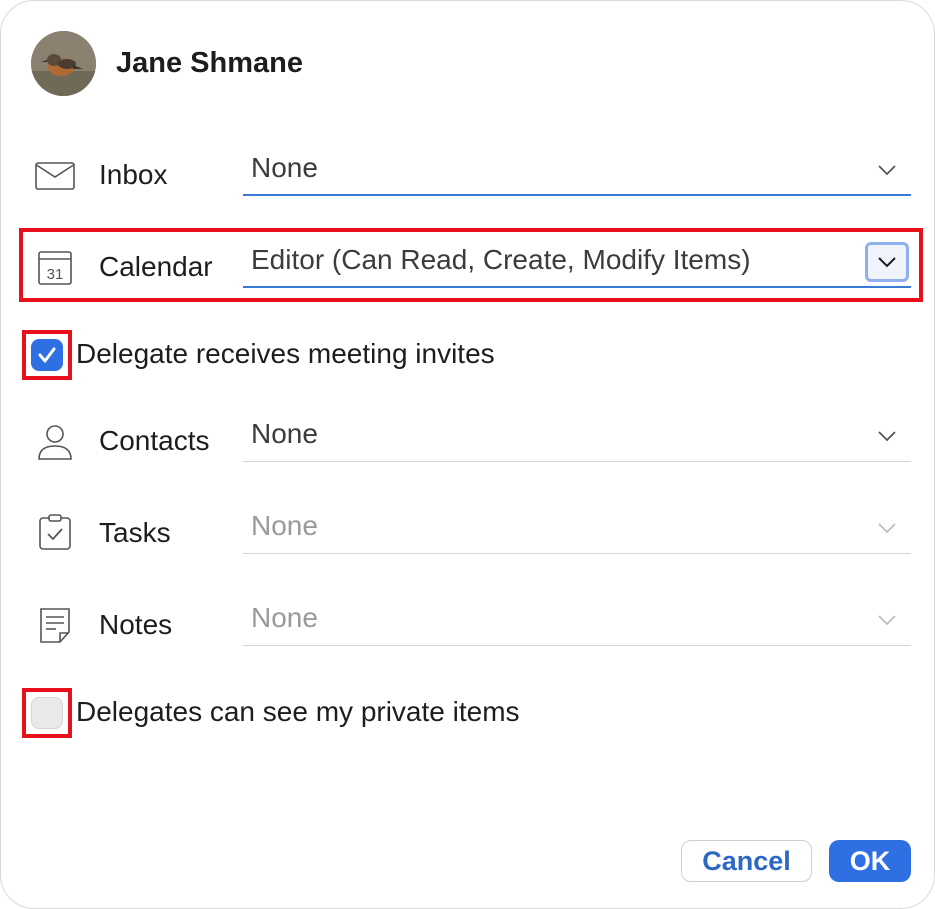 This screenshot has width=935, height=909. What do you see at coordinates (284, 433) in the screenshot?
I see `contacts-permission-value: None` at bounding box center [284, 433].